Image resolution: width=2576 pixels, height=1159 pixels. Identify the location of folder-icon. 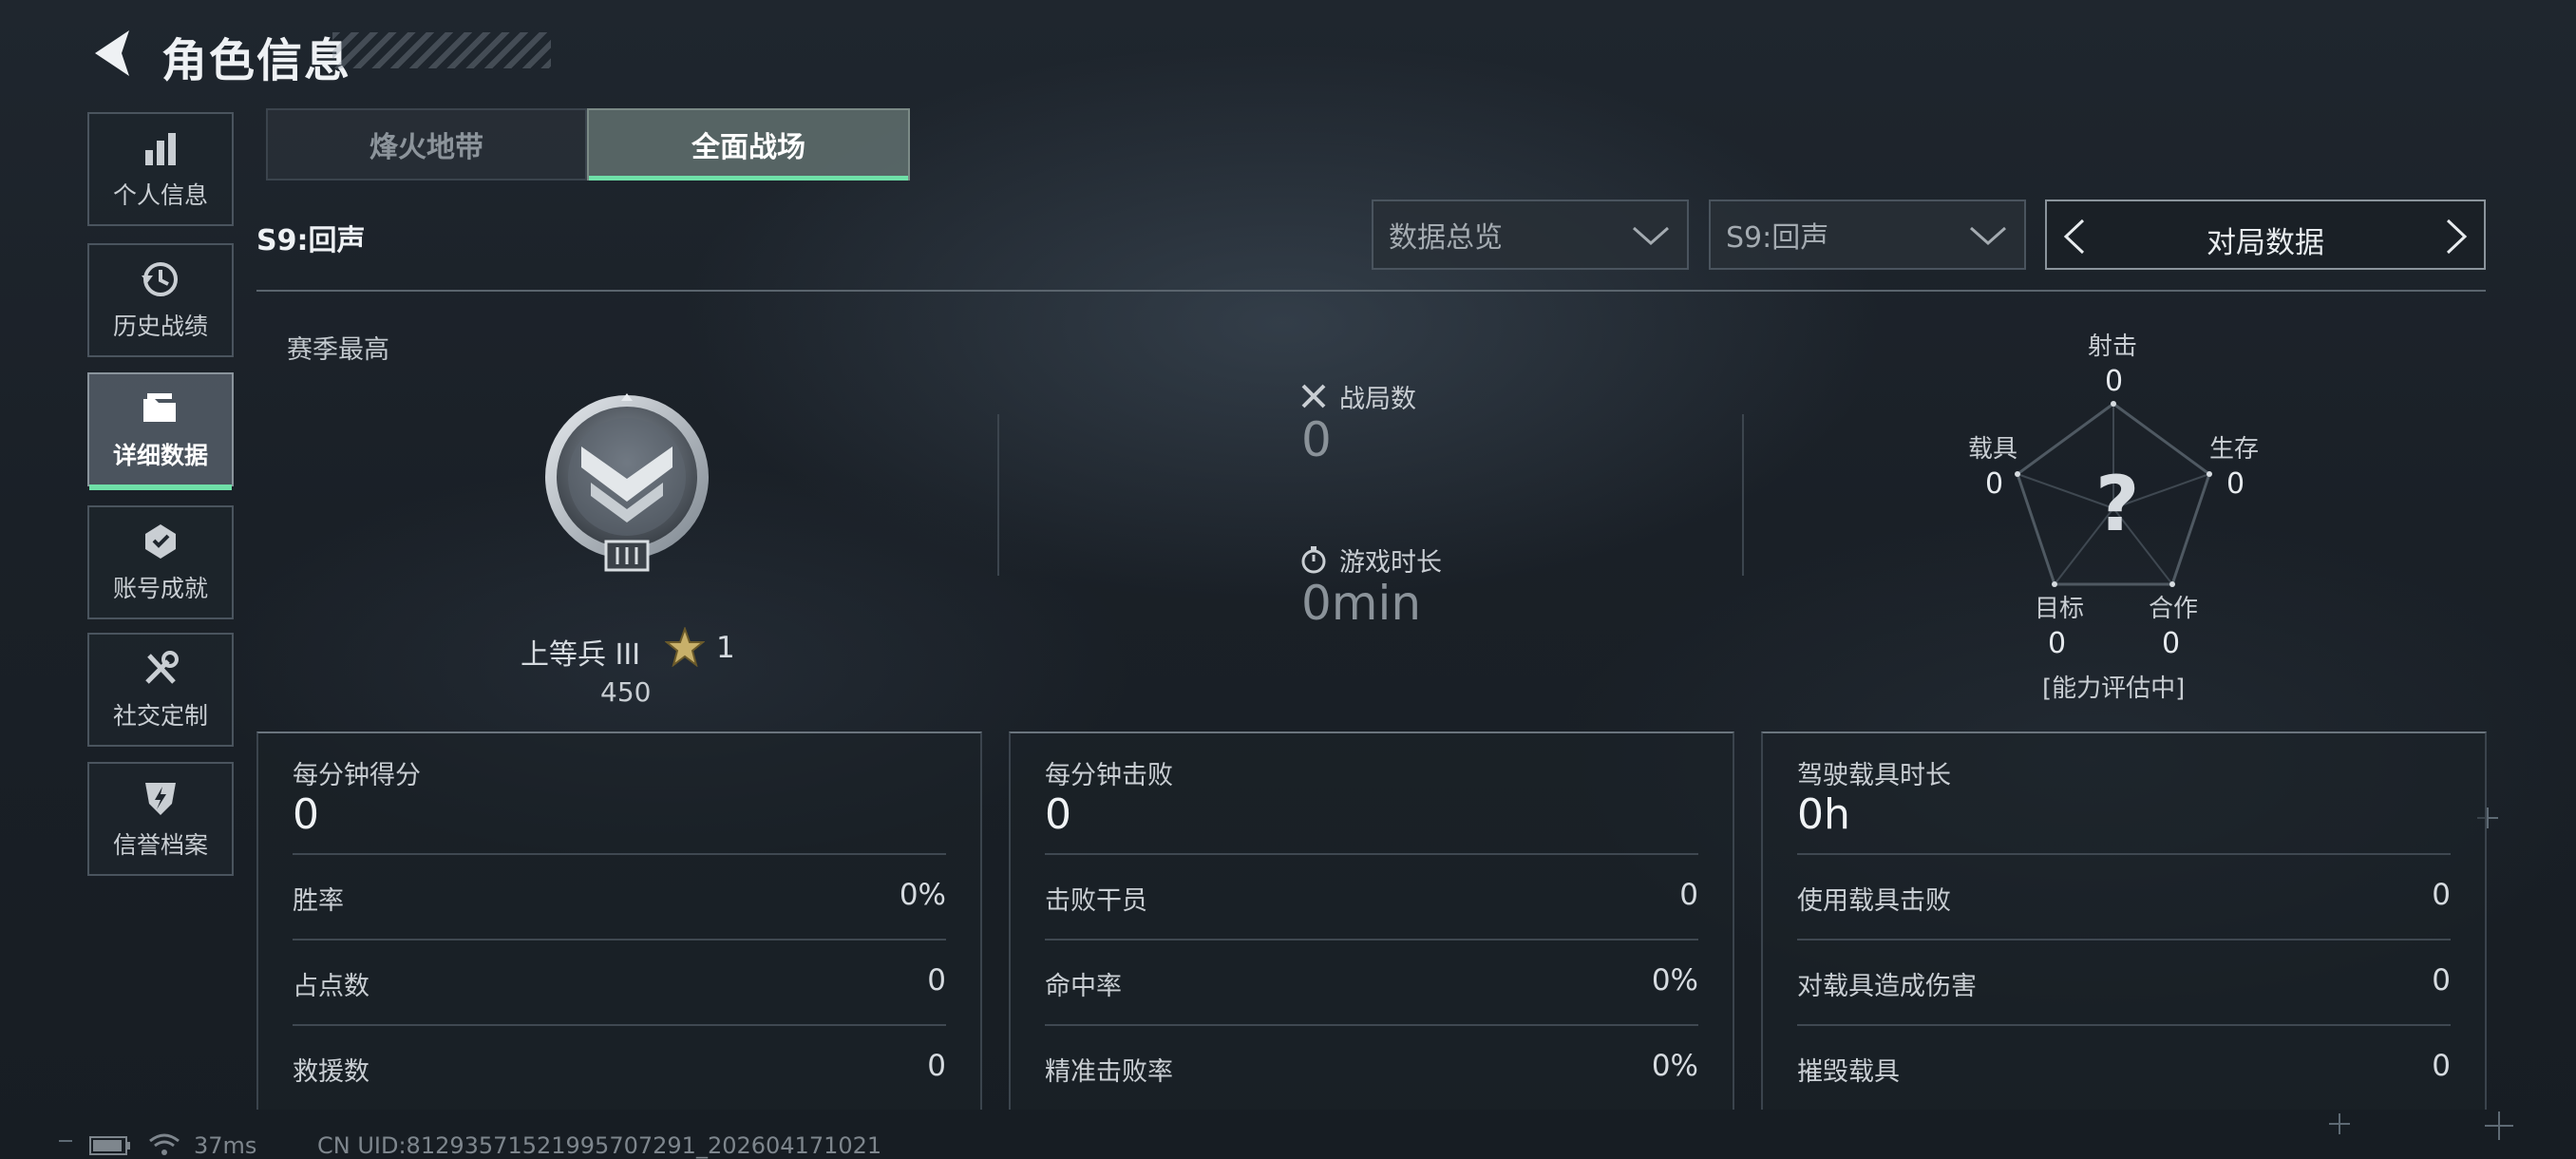
(159, 407).